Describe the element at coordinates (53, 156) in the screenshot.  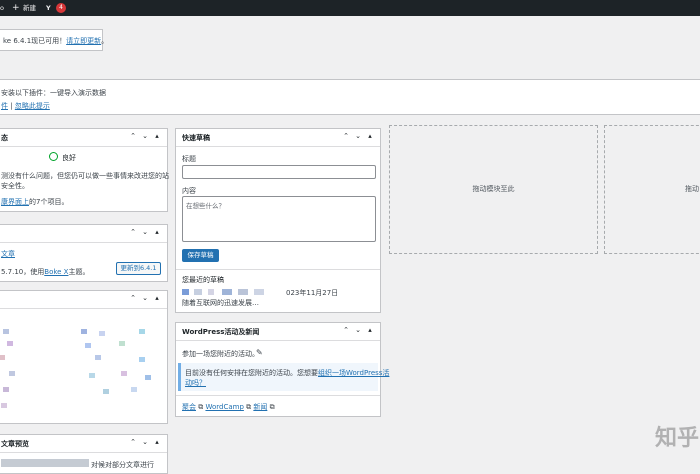
I see `health-status-icon` at that location.